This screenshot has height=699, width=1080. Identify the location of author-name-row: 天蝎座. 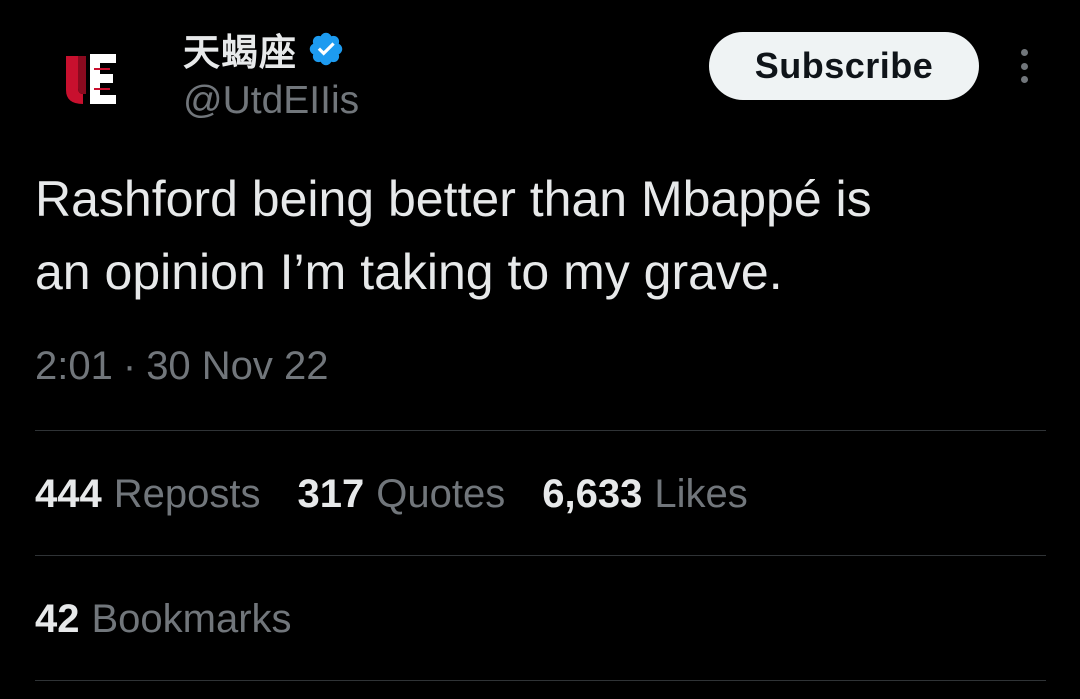
(264, 49).